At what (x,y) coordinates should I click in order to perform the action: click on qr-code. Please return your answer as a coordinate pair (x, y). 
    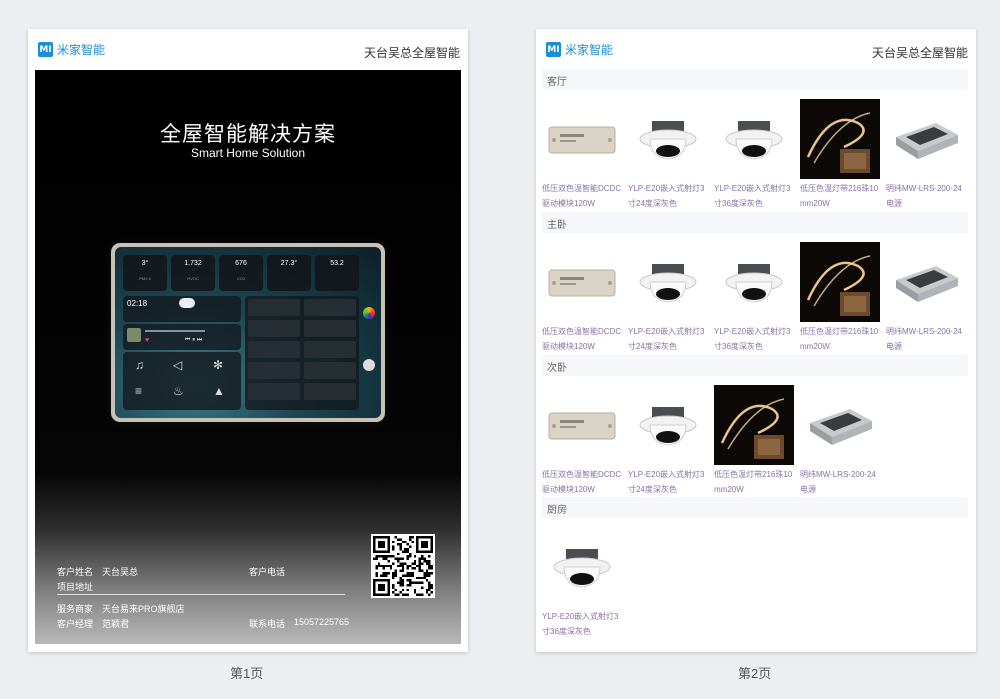
    Looking at the image, I should click on (403, 566).